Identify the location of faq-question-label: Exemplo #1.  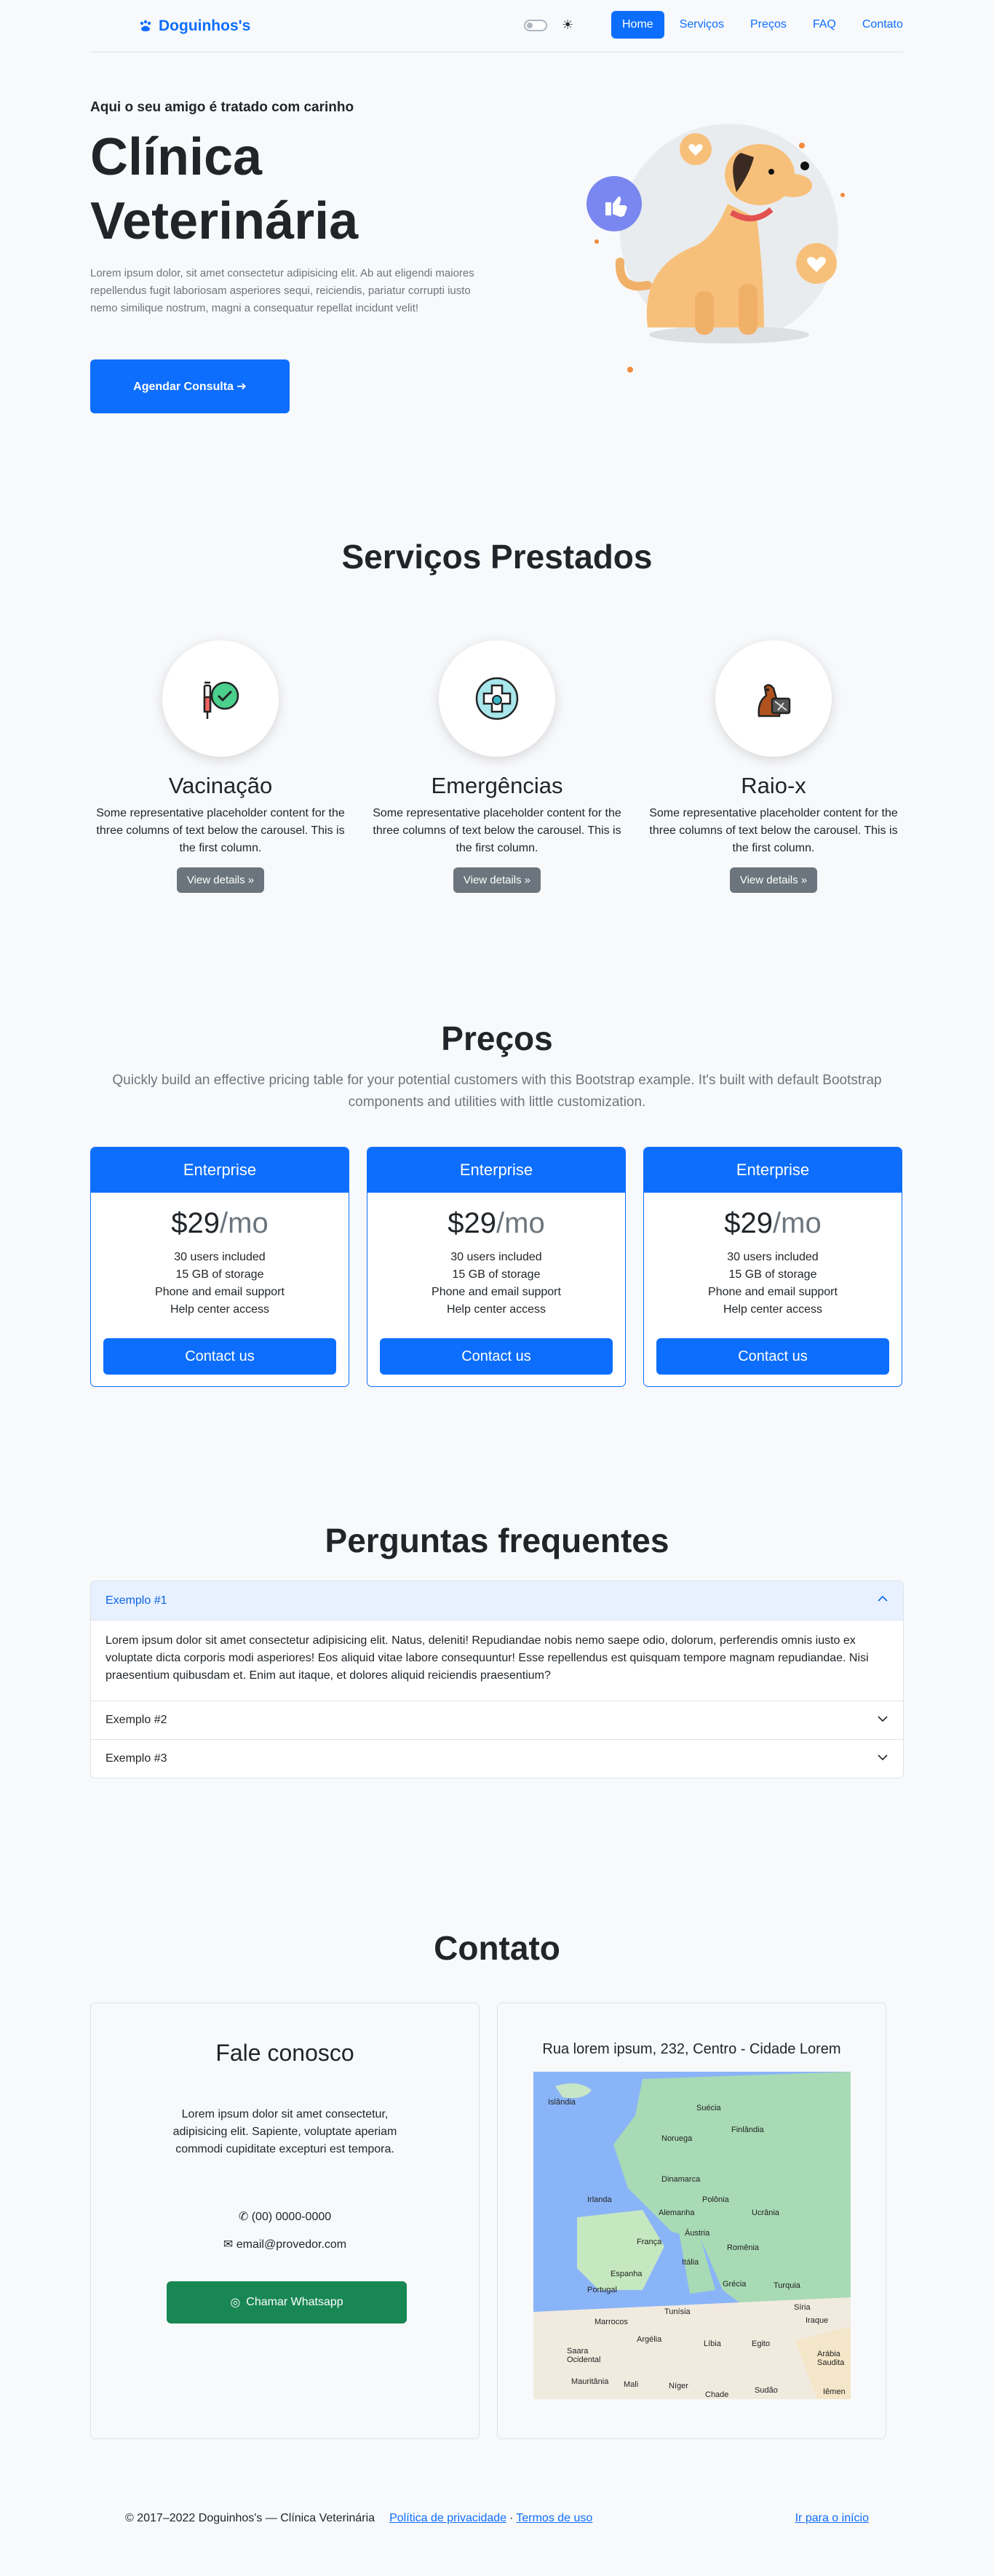
(137, 1600).